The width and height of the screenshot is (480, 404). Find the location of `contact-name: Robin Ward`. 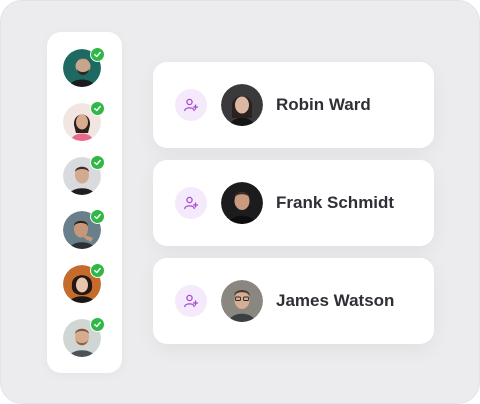

contact-name: Robin Ward is located at coordinates (323, 104).